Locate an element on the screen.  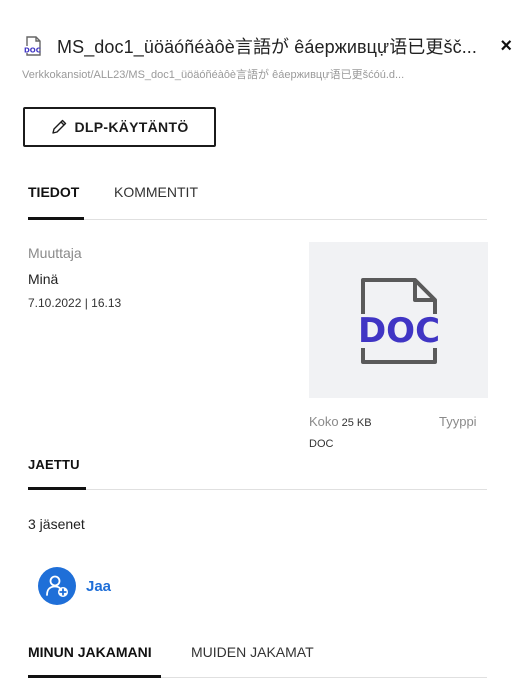
share-label: Jaa is located at coordinates (99, 586).